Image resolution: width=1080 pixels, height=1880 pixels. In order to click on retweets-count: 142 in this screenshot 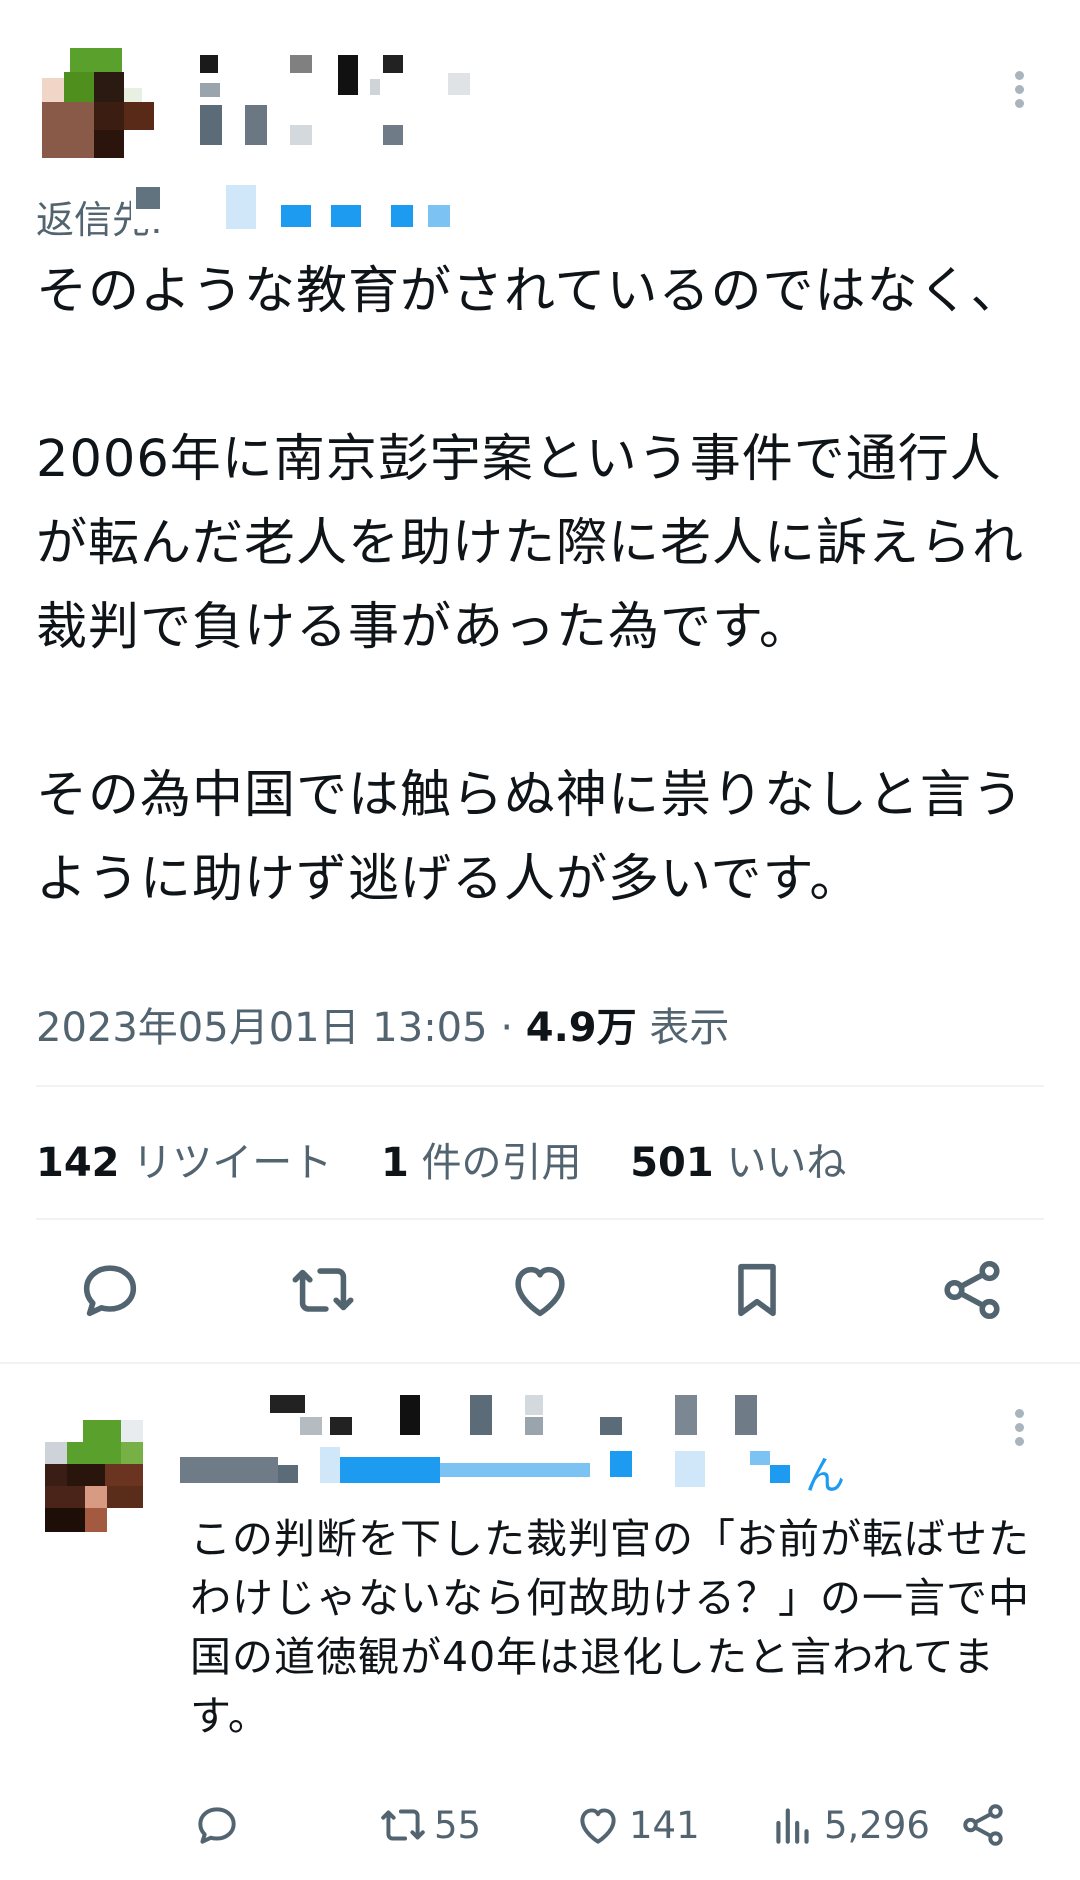, I will do `click(78, 1163)`.